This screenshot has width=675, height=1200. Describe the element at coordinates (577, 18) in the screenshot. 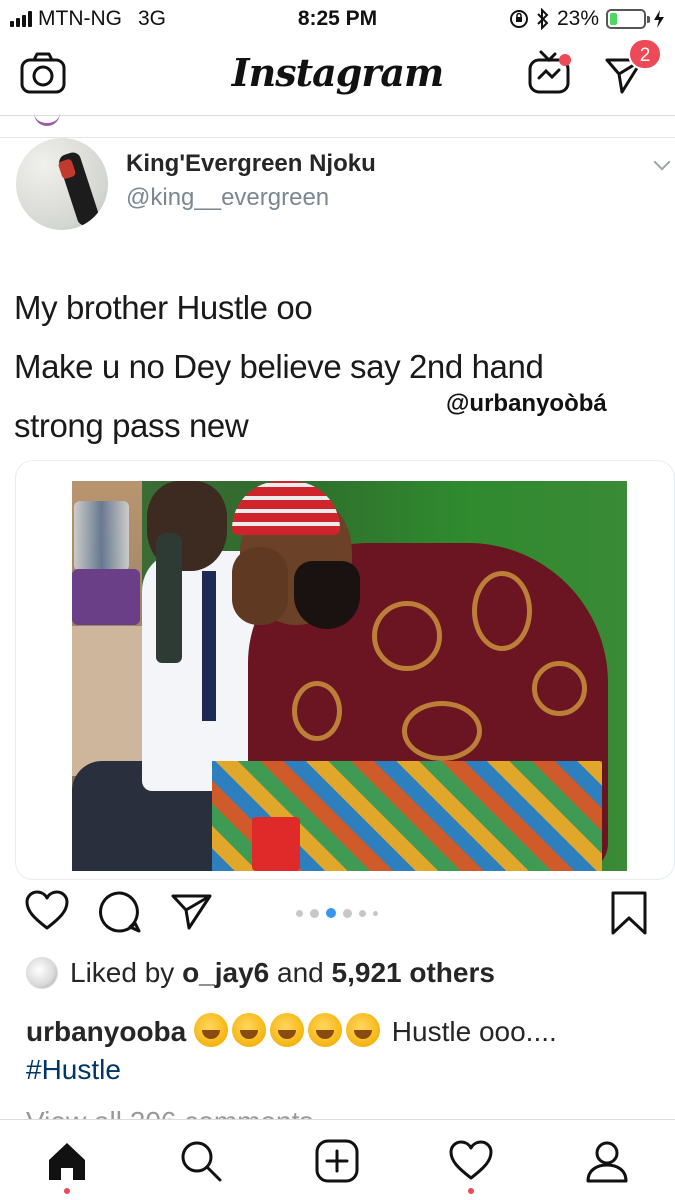

I see `battery-percent: 23%` at that location.